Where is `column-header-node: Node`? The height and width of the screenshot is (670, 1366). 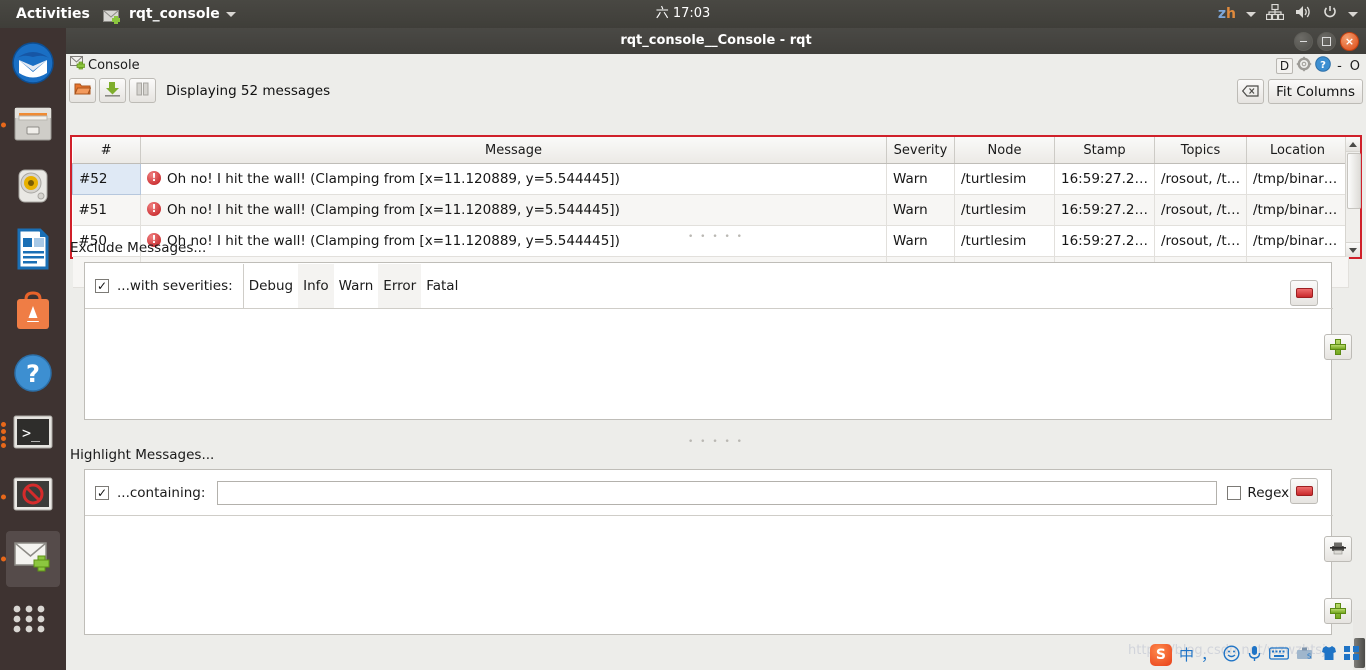 column-header-node: Node is located at coordinates (1004, 150).